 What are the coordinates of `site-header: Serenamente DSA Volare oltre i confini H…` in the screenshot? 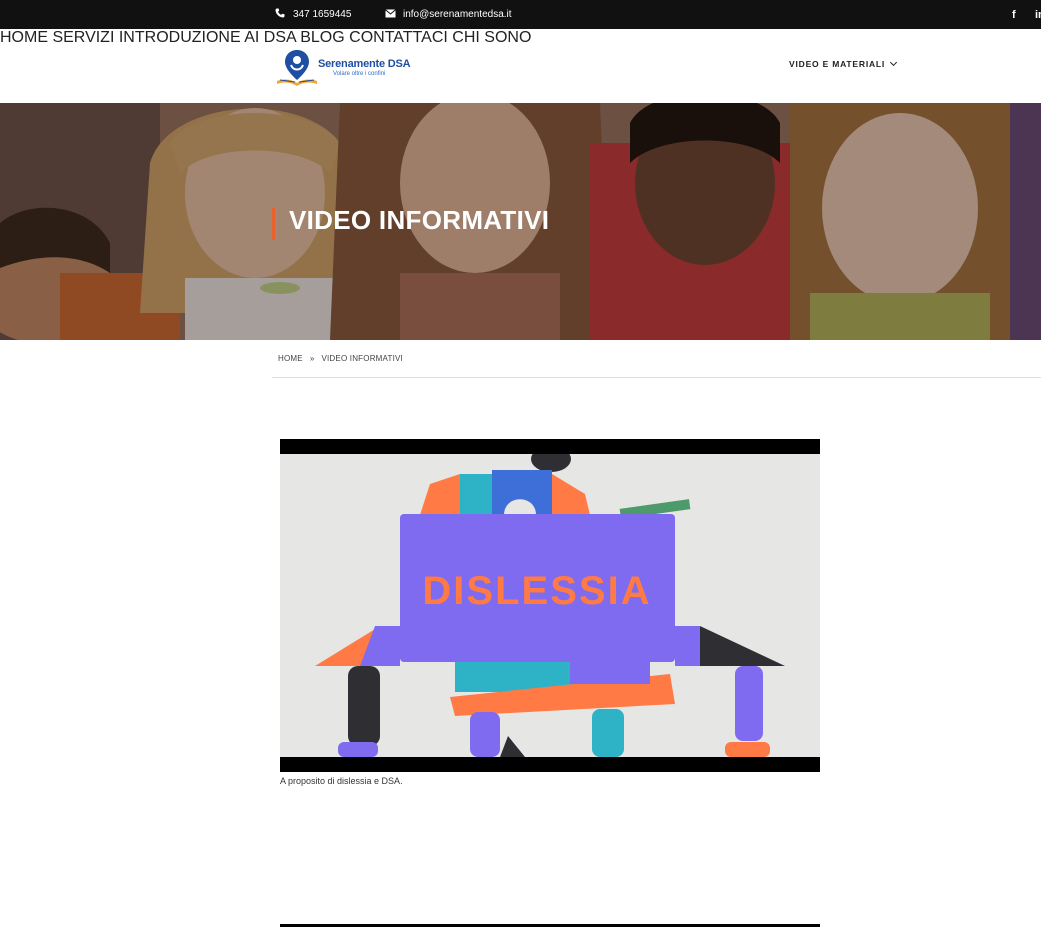 It's located at (520, 66).